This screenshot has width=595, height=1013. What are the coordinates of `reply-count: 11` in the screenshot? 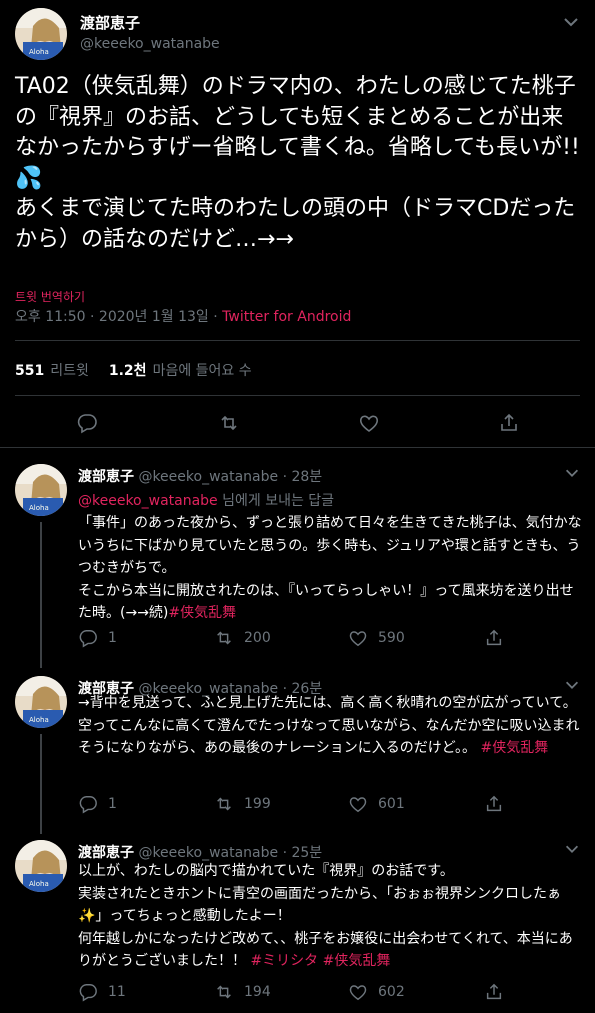 It's located at (117, 992).